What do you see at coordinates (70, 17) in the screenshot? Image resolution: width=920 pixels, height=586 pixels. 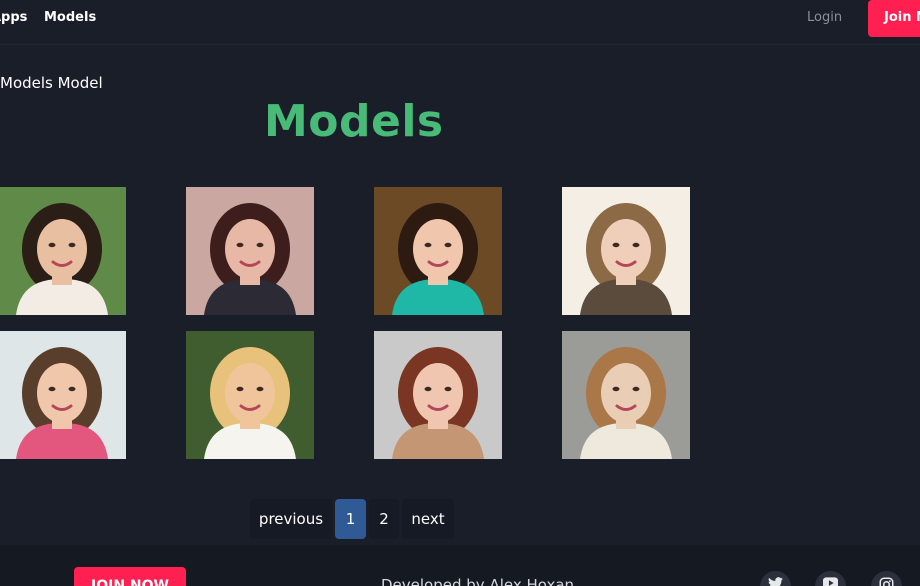 I see `nav-models-link: Models` at bounding box center [70, 17].